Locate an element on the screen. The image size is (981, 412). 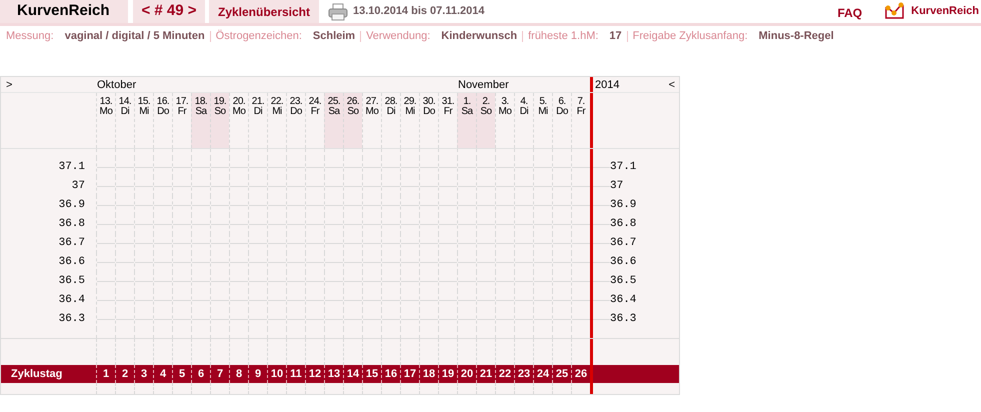
cycle-day-number: 10 is located at coordinates (276, 374).